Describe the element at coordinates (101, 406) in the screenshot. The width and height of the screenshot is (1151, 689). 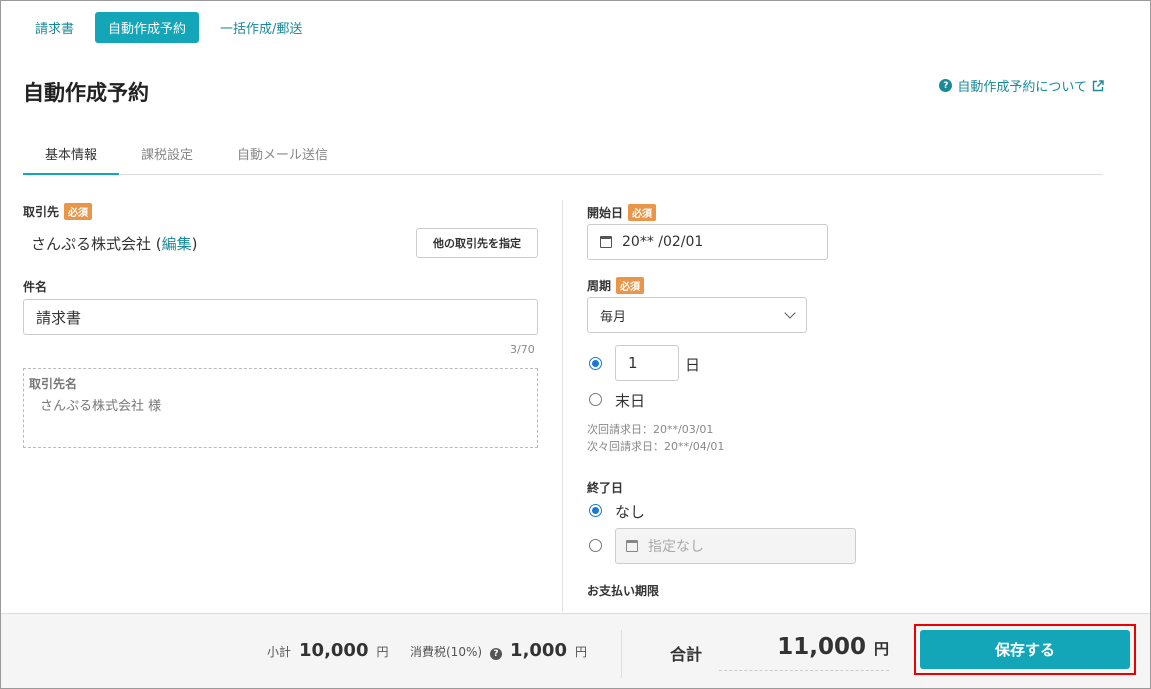
I see `client-display-value: さんぷる株式会社 様` at that location.